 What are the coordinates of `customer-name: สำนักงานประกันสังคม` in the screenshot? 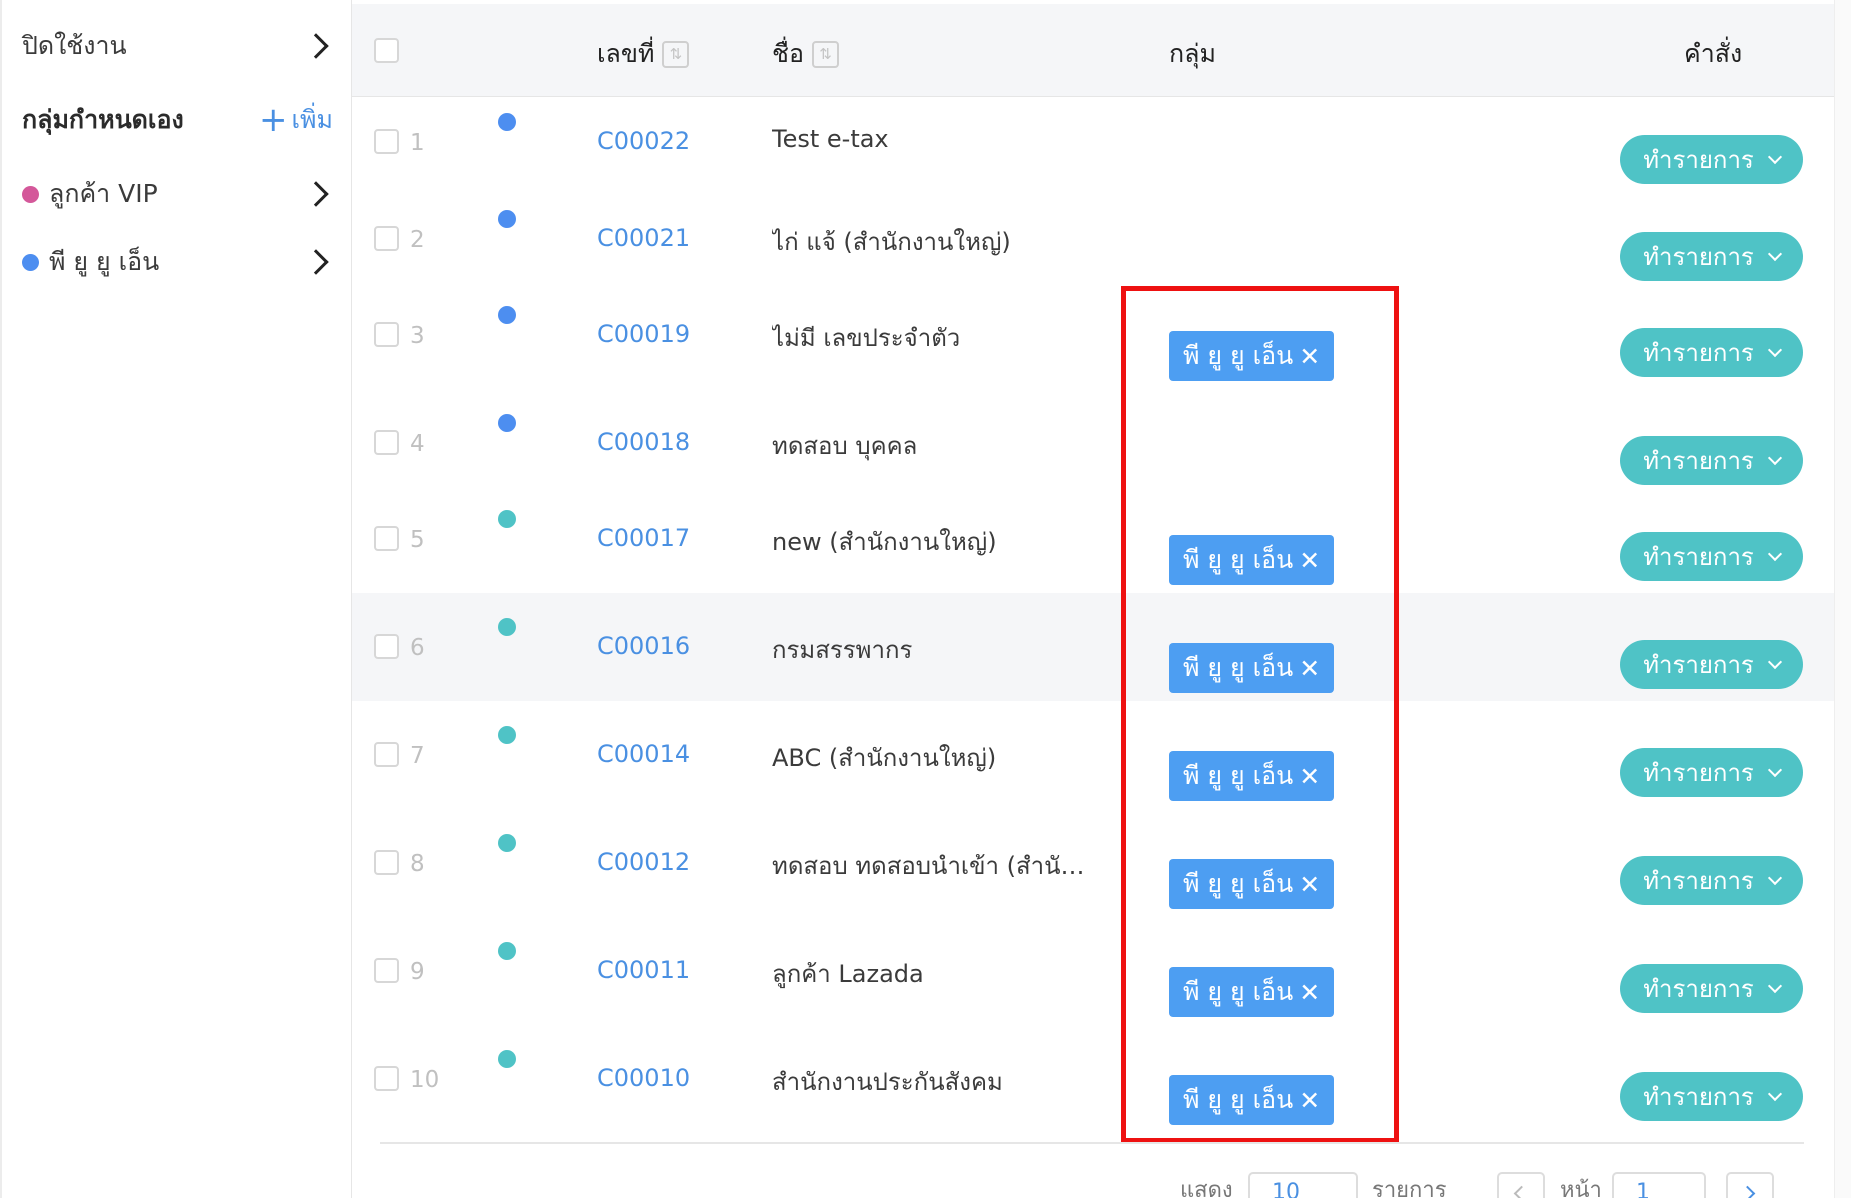 It's located at (887, 1082).